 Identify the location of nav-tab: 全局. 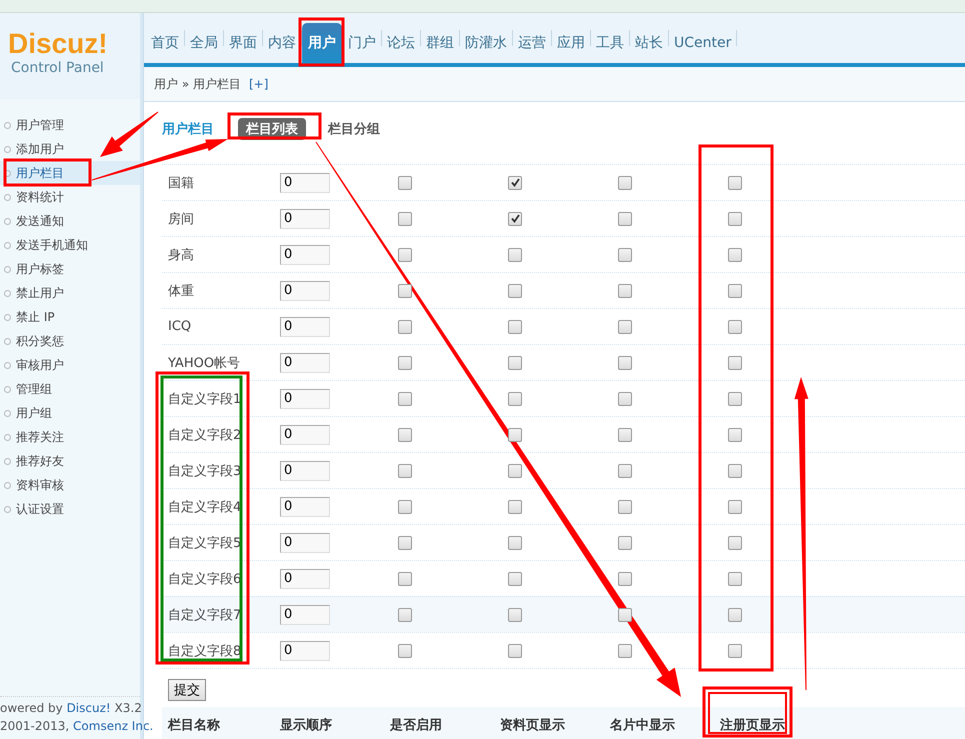
(204, 43).